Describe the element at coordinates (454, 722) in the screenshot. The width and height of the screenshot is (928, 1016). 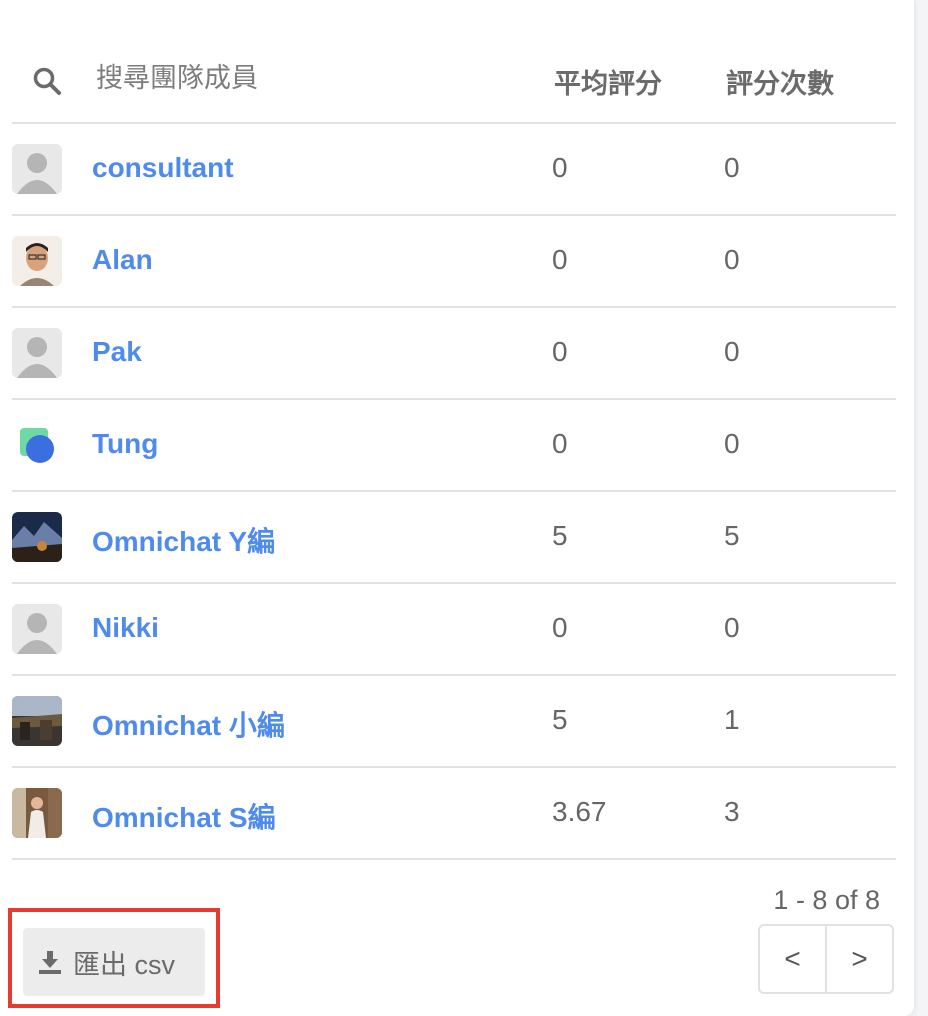
I see `table-row: Omnichat 小編 5 1` at that location.